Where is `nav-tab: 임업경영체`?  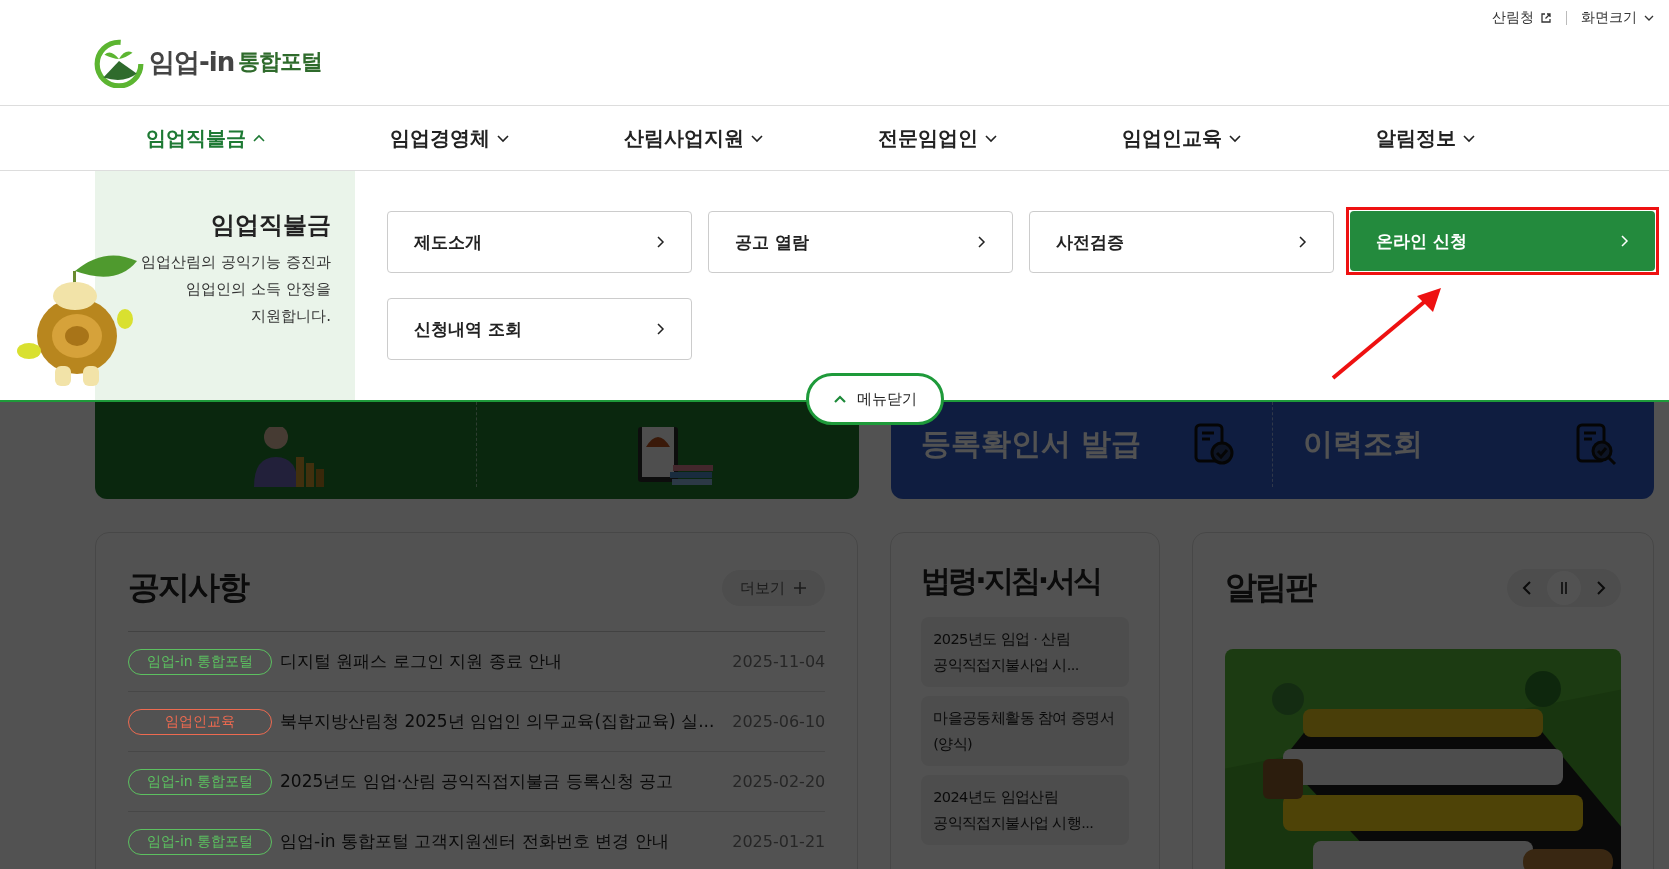 nav-tab: 임업경영체 is located at coordinates (507, 138).